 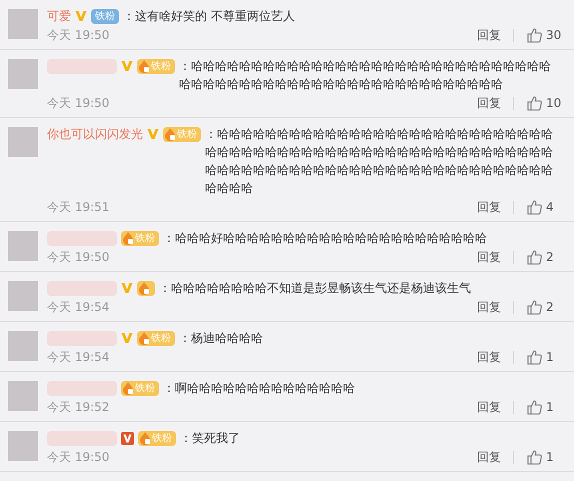 What do you see at coordinates (259, 388) in the screenshot?
I see `comment-text: ：啊哈哈哈哈哈哈哈哈哈哈哈哈哈哈` at bounding box center [259, 388].